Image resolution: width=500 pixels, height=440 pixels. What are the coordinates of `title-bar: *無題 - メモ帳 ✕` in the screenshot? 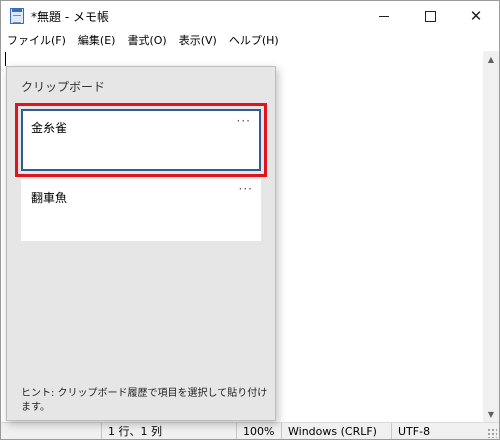 It's located at (250, 16).